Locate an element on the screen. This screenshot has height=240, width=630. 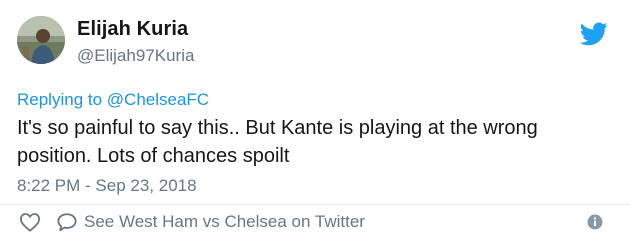
reply-context: Replying to @ChelseaFC is located at coordinates (113, 100).